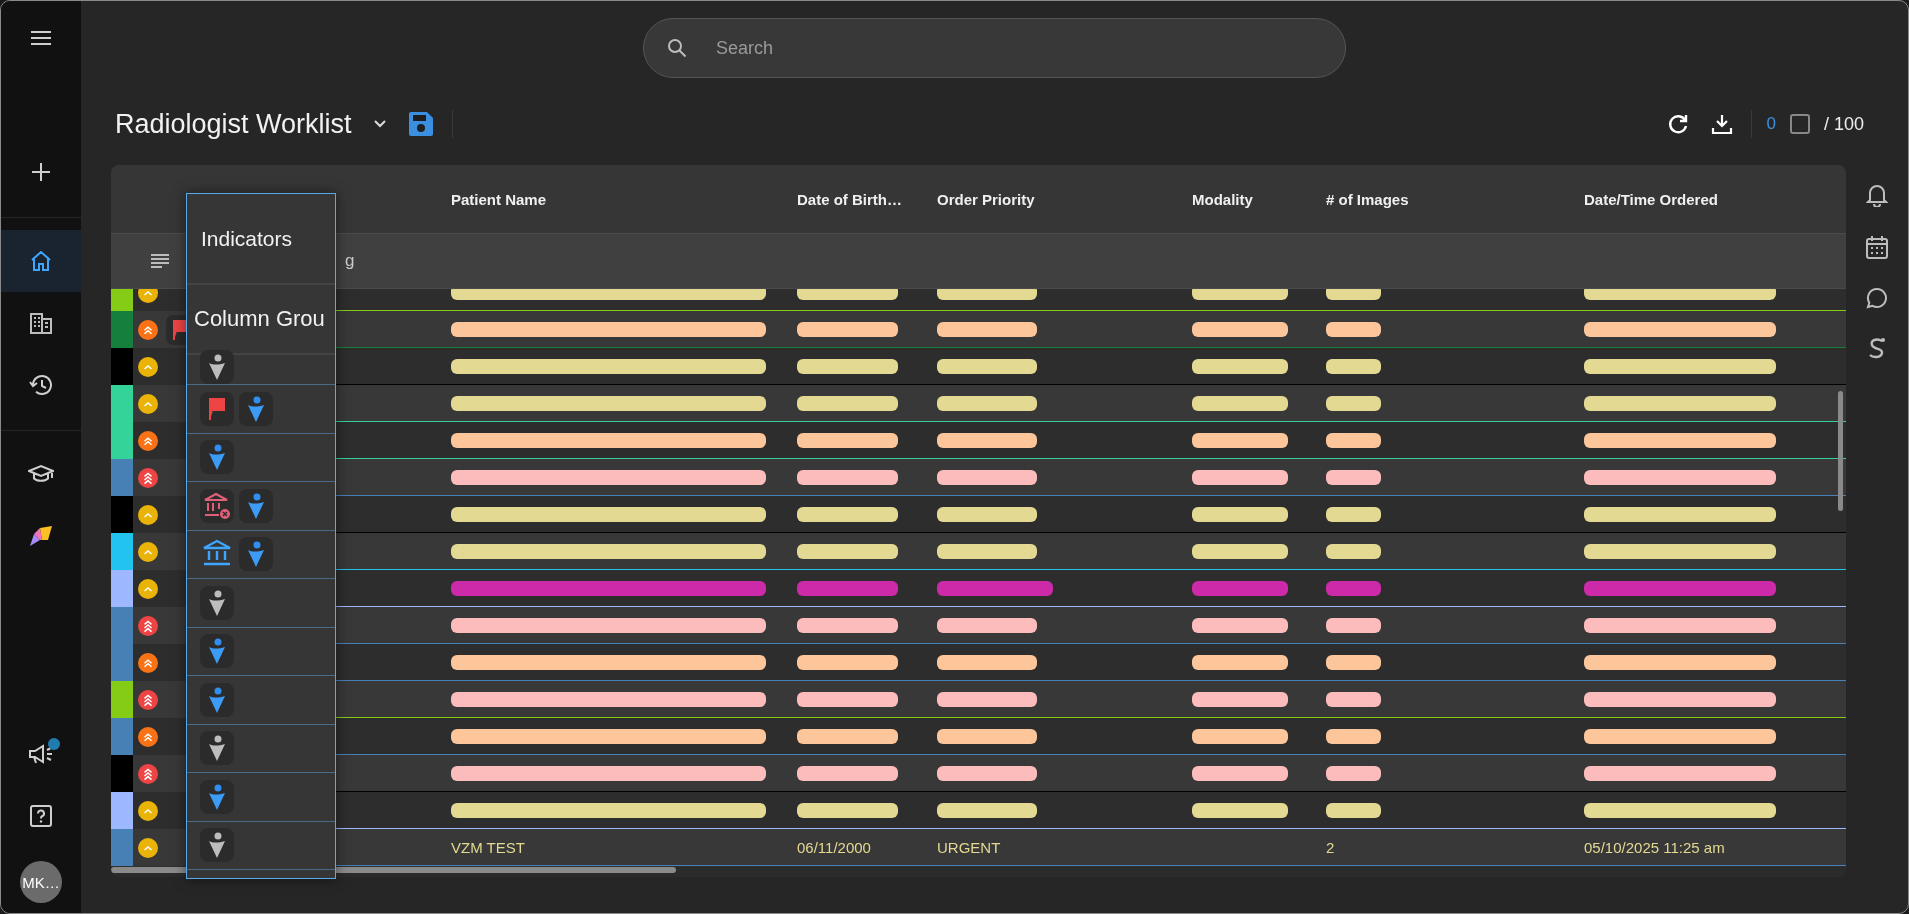 This screenshot has height=914, width=1909. I want to click on table-row: VZM TEST 06/11/2000 URGENT 2 05/10/2025 11:25 am, so click(978, 847).